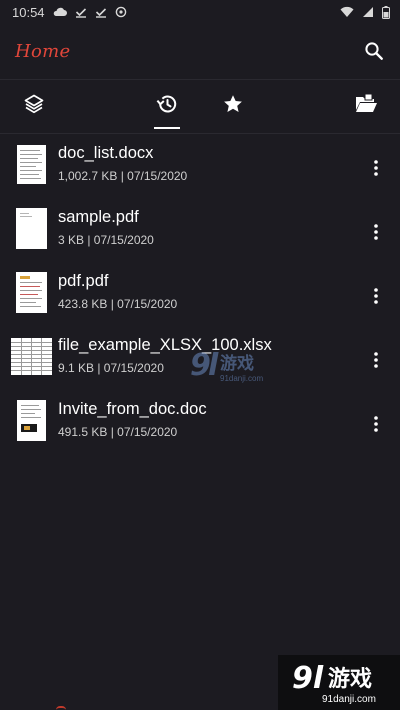 This screenshot has width=400, height=710. What do you see at coordinates (165, 345) in the screenshot?
I see `file-name: file_example_XLSX_100.xlsx` at bounding box center [165, 345].